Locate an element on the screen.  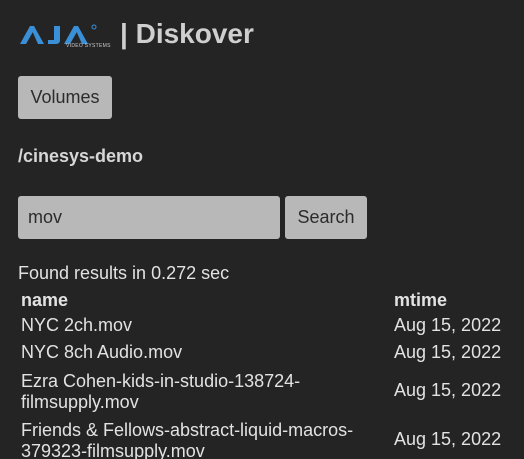
column-header-name: name is located at coordinates (207, 300).